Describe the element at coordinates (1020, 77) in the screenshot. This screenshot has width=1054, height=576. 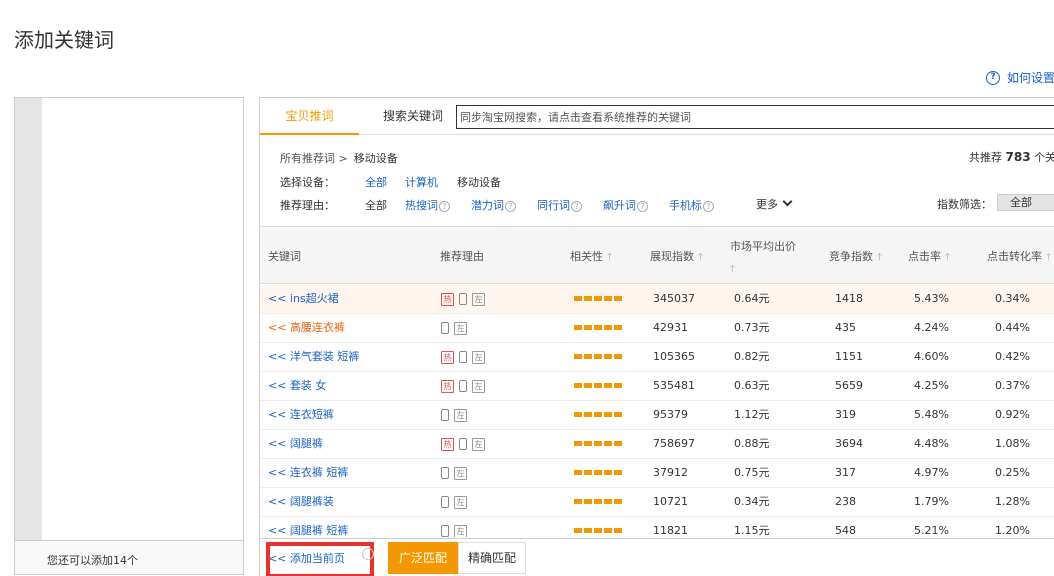
I see `help-link: ? 如何设置` at that location.